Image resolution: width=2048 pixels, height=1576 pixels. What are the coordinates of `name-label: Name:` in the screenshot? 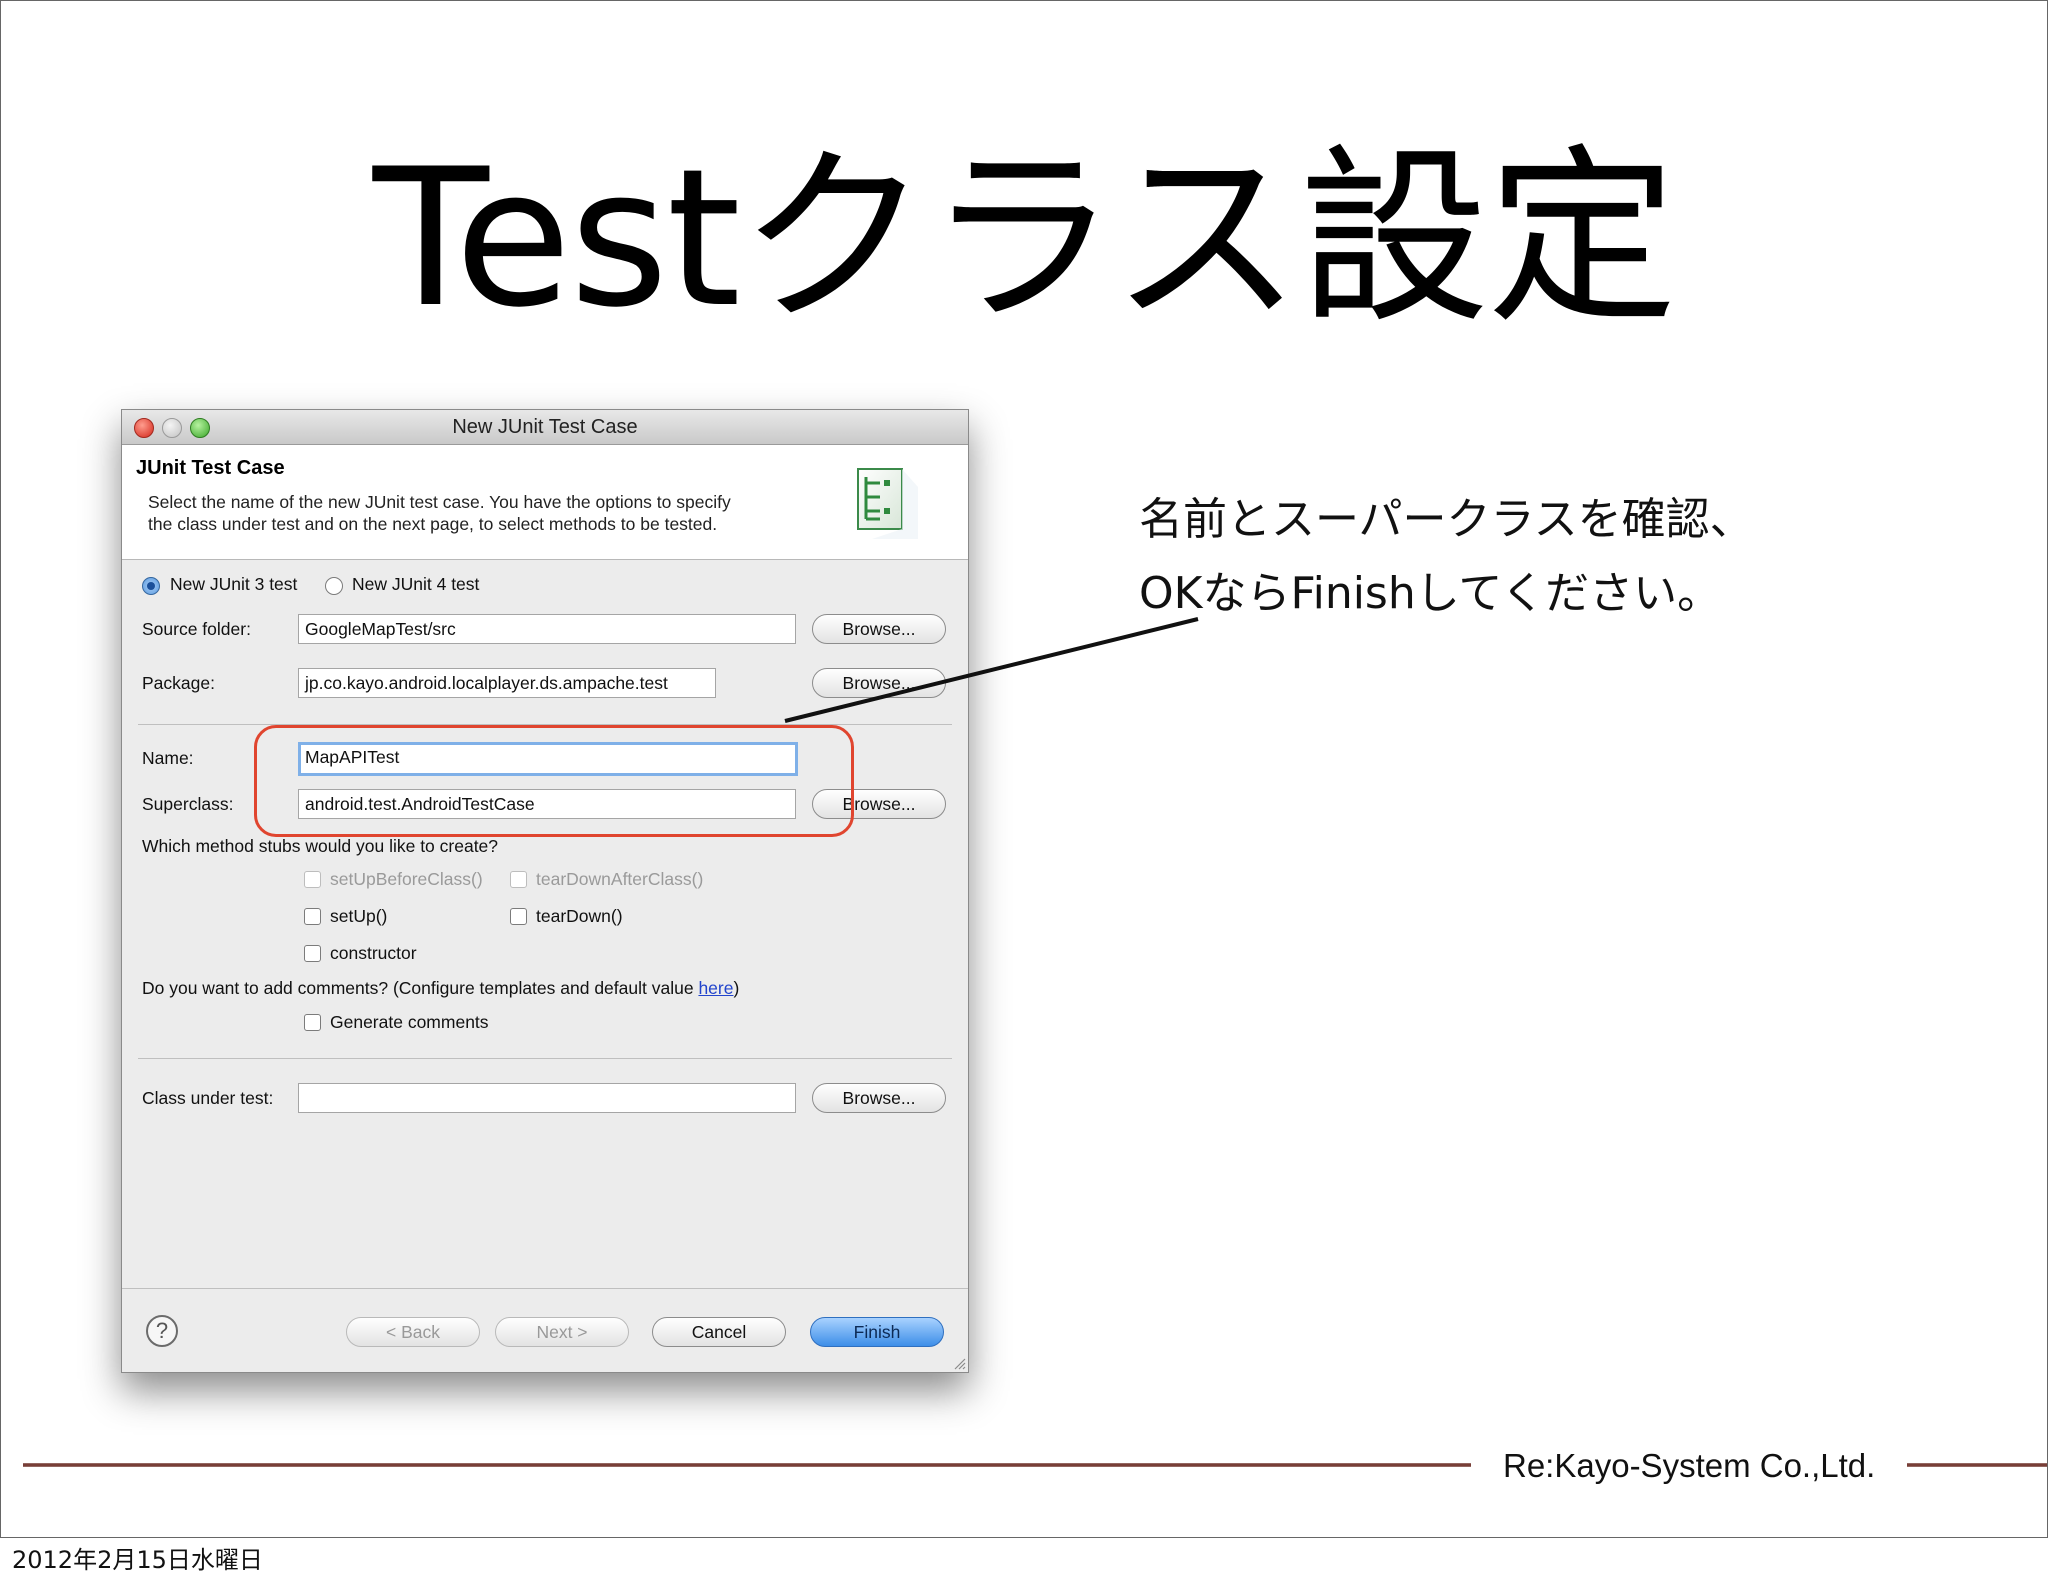 It's located at (168, 758).